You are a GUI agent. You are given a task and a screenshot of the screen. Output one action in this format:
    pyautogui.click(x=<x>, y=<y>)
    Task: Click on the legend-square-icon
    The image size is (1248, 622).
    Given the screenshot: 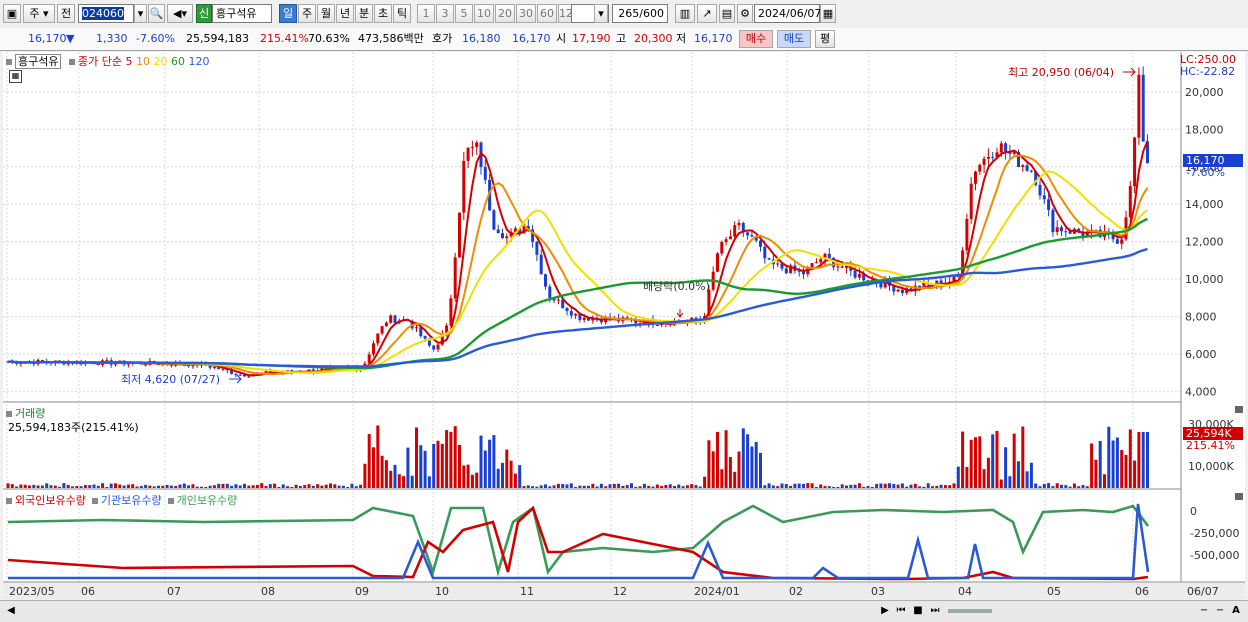 What is the action you would take?
    pyautogui.click(x=94, y=501)
    